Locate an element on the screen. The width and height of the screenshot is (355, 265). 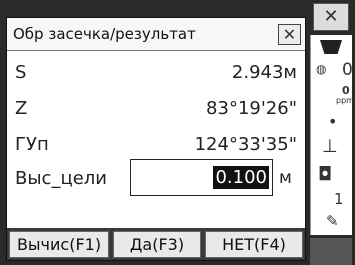
horizontal-angle-value: 124°33'35" is located at coordinates (245, 144).